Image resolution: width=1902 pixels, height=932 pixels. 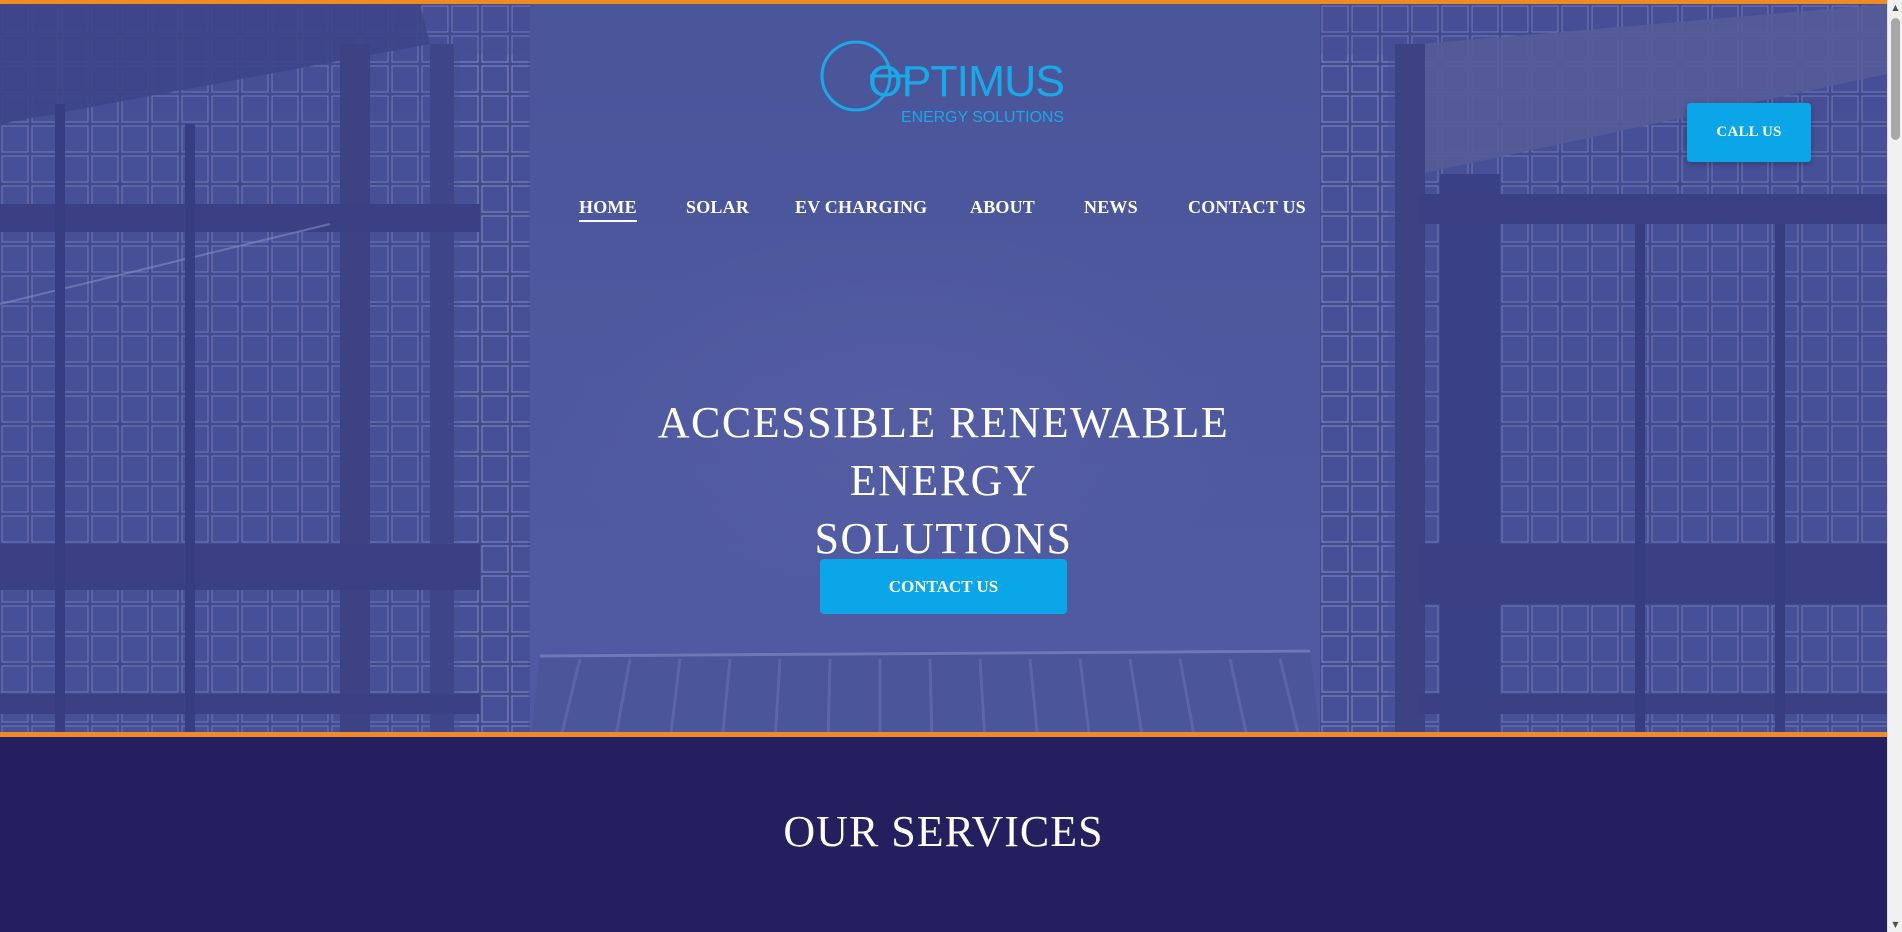 I want to click on scroll-up-icon: ▲, so click(x=1895, y=7).